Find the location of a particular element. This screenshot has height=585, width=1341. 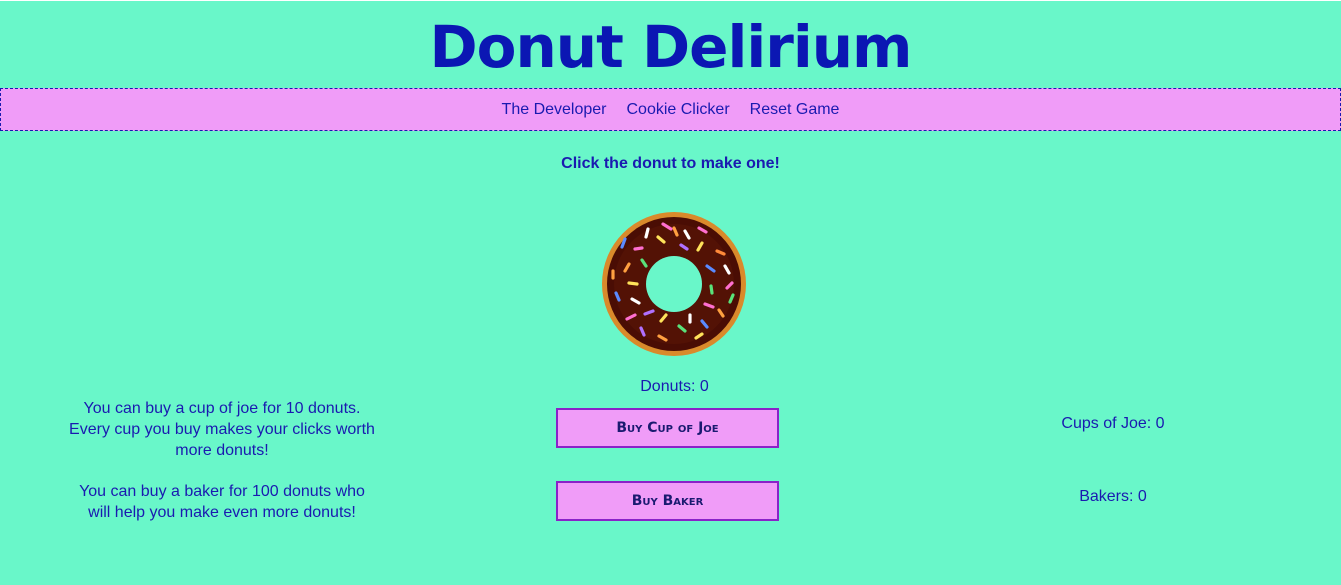

baker-description-line1: You can buy a baker for 100 donuts who is located at coordinates (222, 491).